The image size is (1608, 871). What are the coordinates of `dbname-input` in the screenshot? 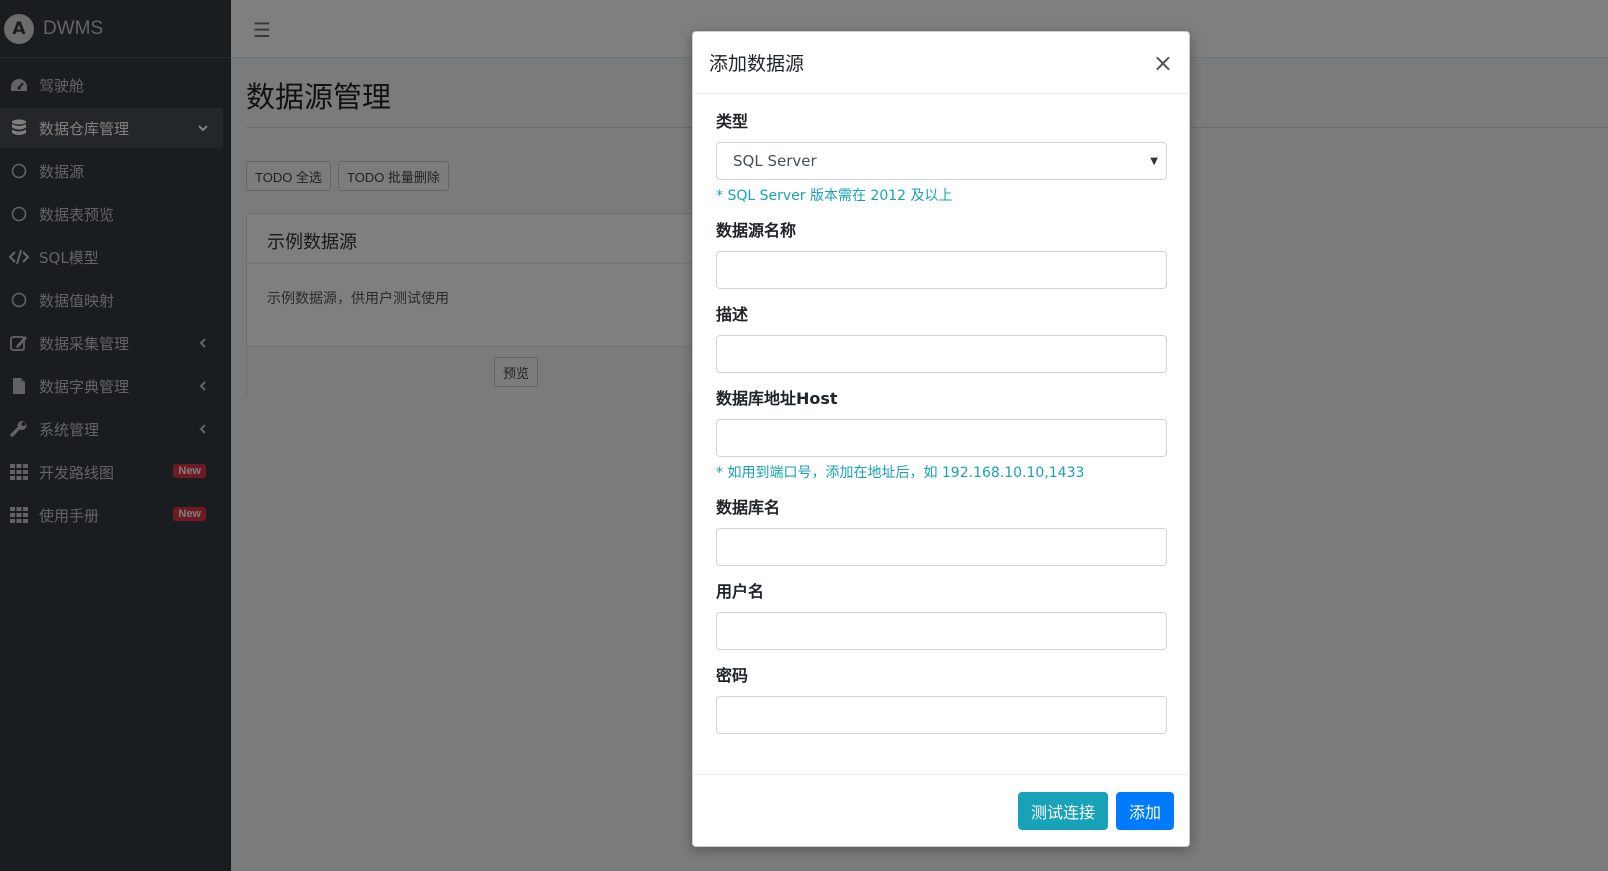 It's located at (941, 547).